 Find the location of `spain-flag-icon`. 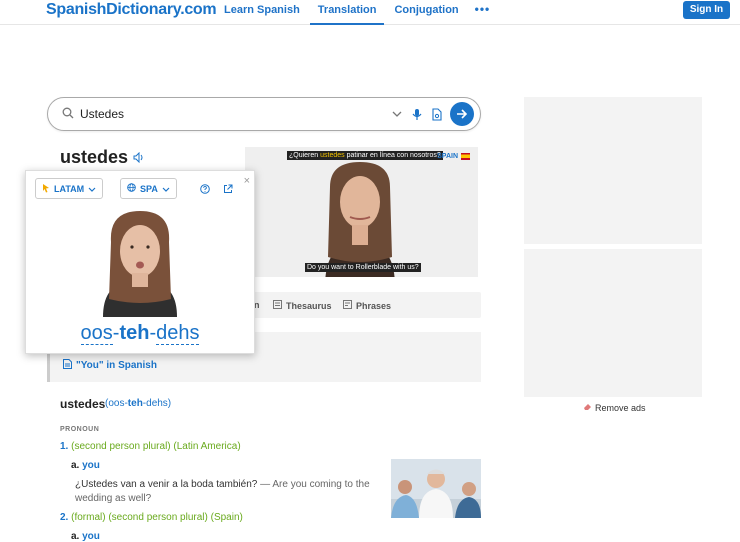

spain-flag-icon is located at coordinates (465, 156).